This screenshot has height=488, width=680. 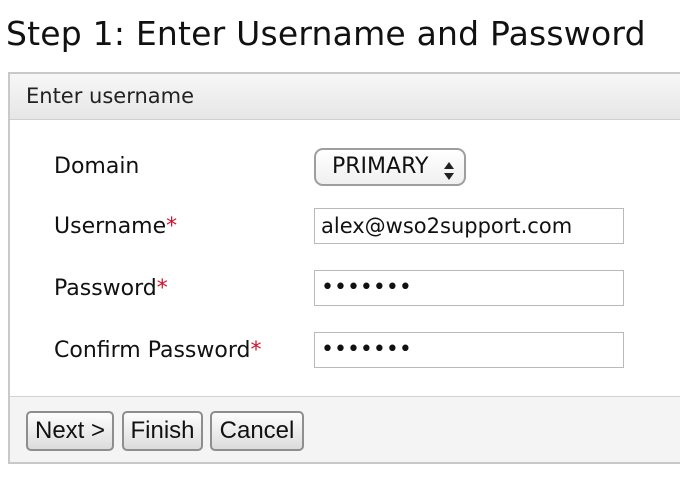 What do you see at coordinates (158, 350) in the screenshot?
I see `confirm-password-label: Confirm Password*` at bounding box center [158, 350].